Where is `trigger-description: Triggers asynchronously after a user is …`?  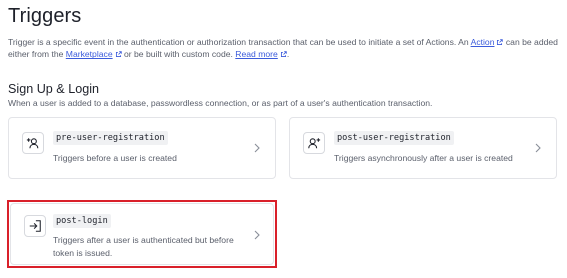 trigger-description: Triggers asynchronously after a user is … is located at coordinates (423, 158).